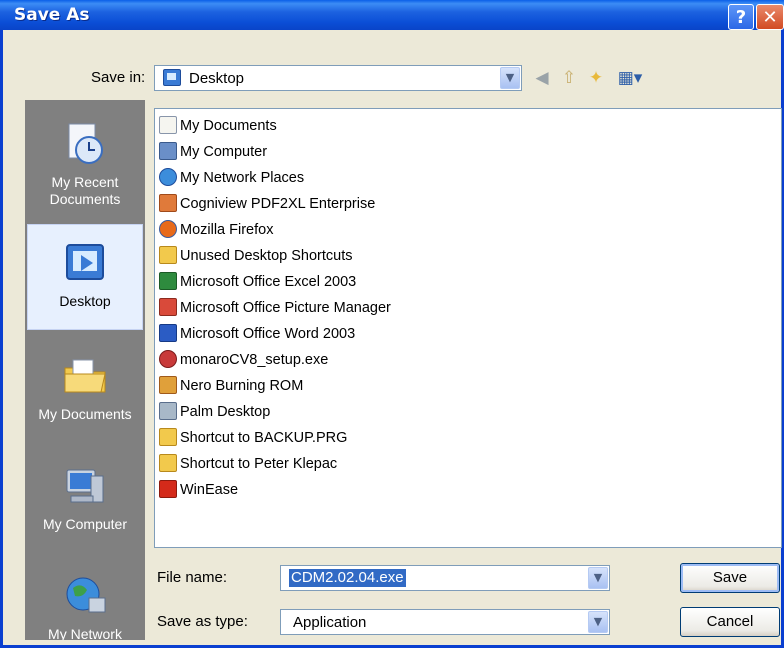  I want to click on file-name: My Network Places, so click(242, 178).